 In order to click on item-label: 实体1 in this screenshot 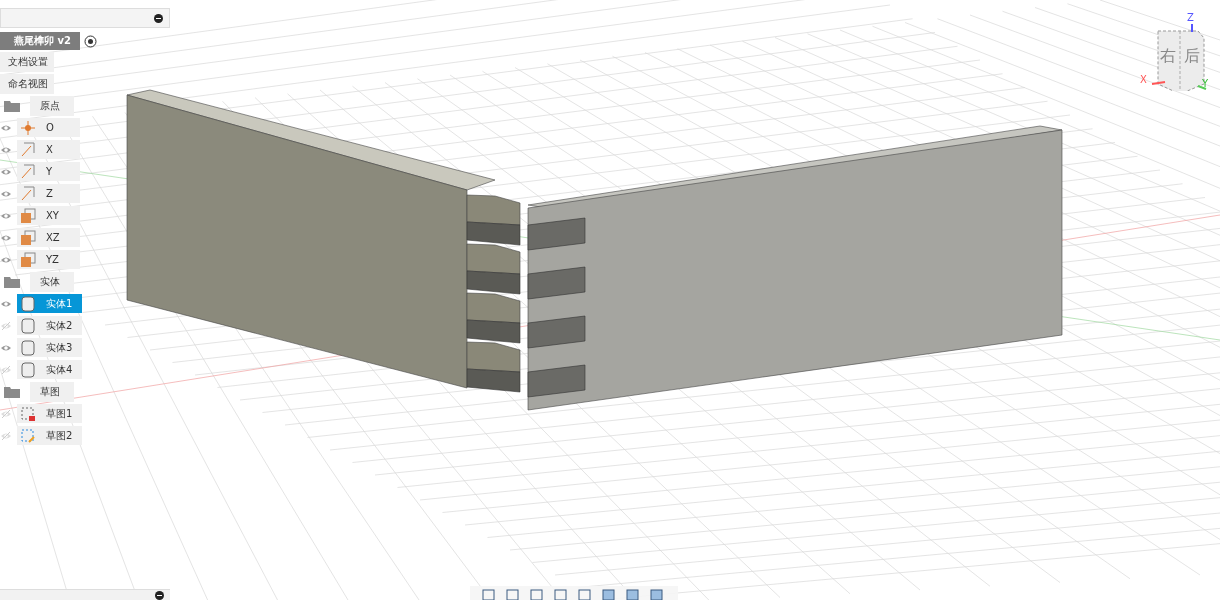, I will do `click(59, 303)`.